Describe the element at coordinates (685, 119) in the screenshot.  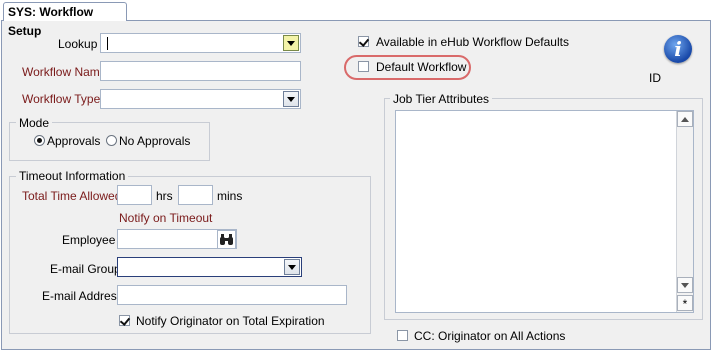
I see `scroll-up-icon` at that location.